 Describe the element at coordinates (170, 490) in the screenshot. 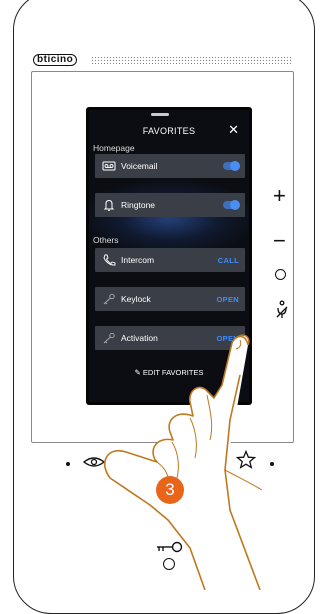

I see `step-number-badge: 3` at that location.